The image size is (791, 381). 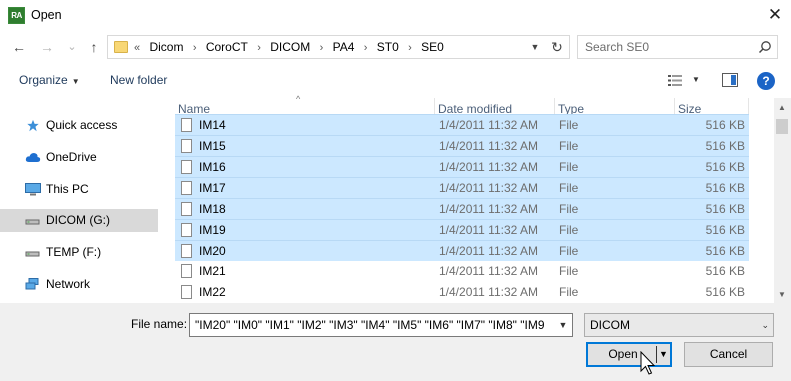 What do you see at coordinates (212, 167) in the screenshot?
I see `file-name: IM16` at bounding box center [212, 167].